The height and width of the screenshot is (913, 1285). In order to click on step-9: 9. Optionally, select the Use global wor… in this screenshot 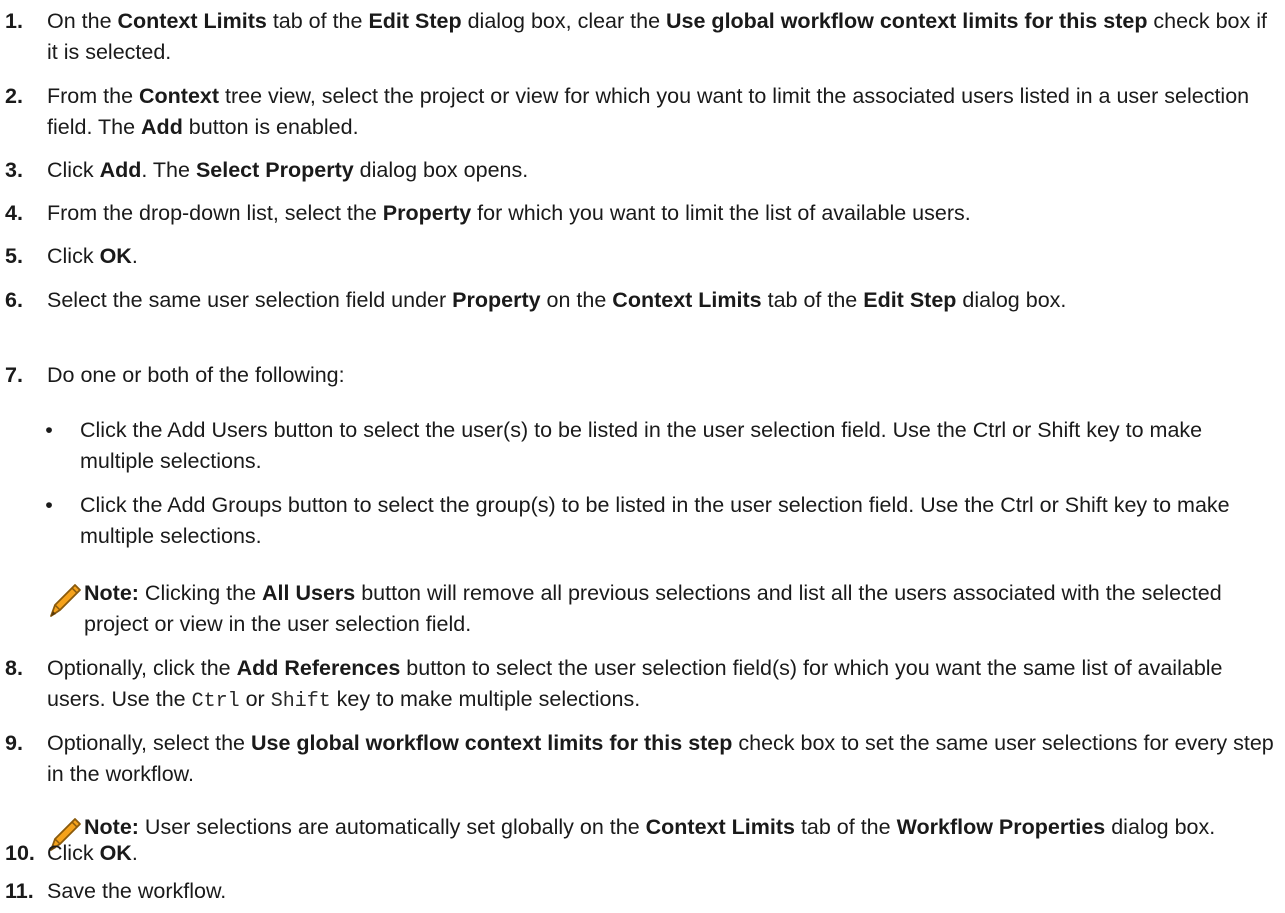, I will do `click(640, 759)`.